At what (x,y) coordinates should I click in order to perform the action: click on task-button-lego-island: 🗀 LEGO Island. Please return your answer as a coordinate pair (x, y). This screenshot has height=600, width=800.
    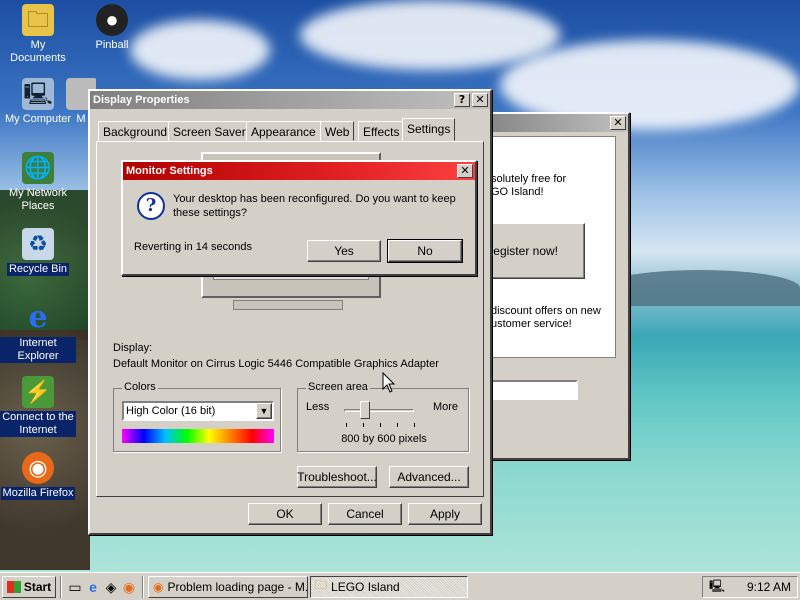
    Looking at the image, I should click on (389, 586).